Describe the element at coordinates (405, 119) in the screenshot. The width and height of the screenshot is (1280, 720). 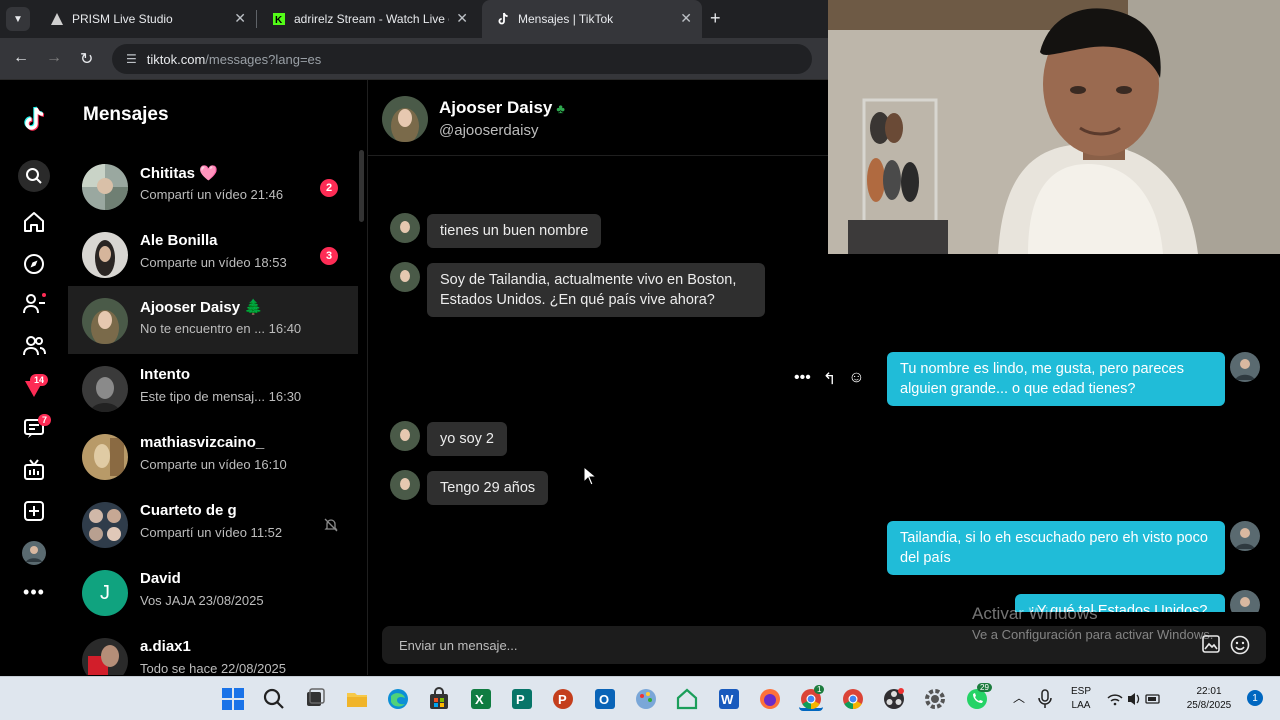
I see `contact-avatar` at that location.